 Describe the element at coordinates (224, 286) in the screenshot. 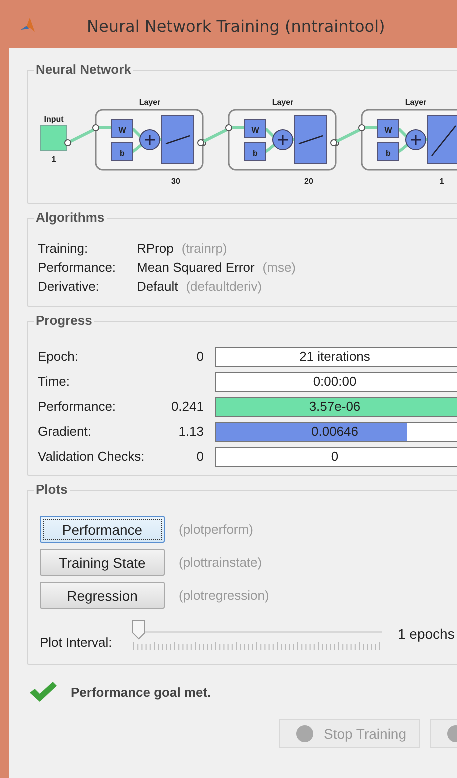

I see `function-name: (defaultderiv)` at that location.